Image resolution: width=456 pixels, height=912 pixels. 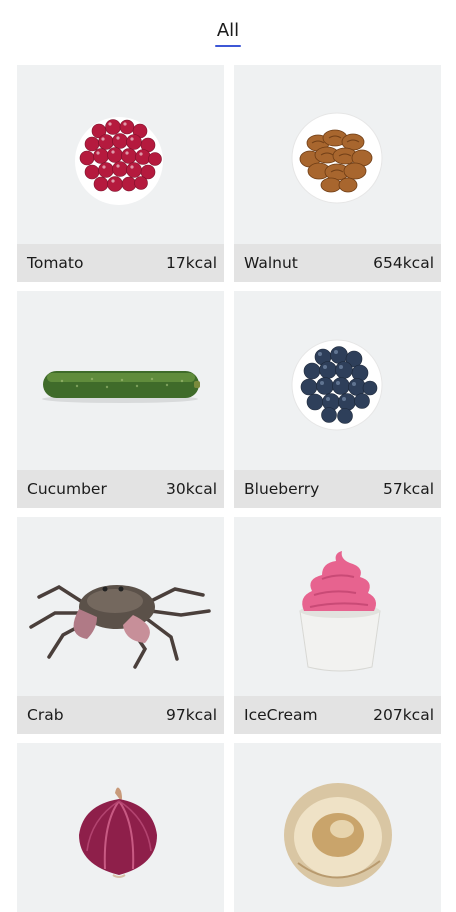 I want to click on food-card-icecream: IceCream 207kcal, so click(x=337, y=625).